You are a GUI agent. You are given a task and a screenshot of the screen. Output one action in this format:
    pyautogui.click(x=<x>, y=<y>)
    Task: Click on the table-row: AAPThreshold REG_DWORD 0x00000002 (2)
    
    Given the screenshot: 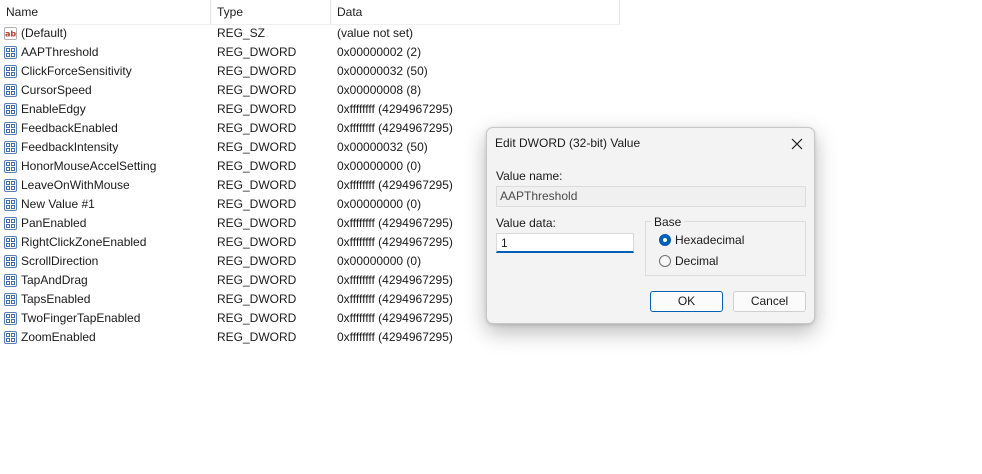 What is the action you would take?
    pyautogui.click(x=310, y=52)
    